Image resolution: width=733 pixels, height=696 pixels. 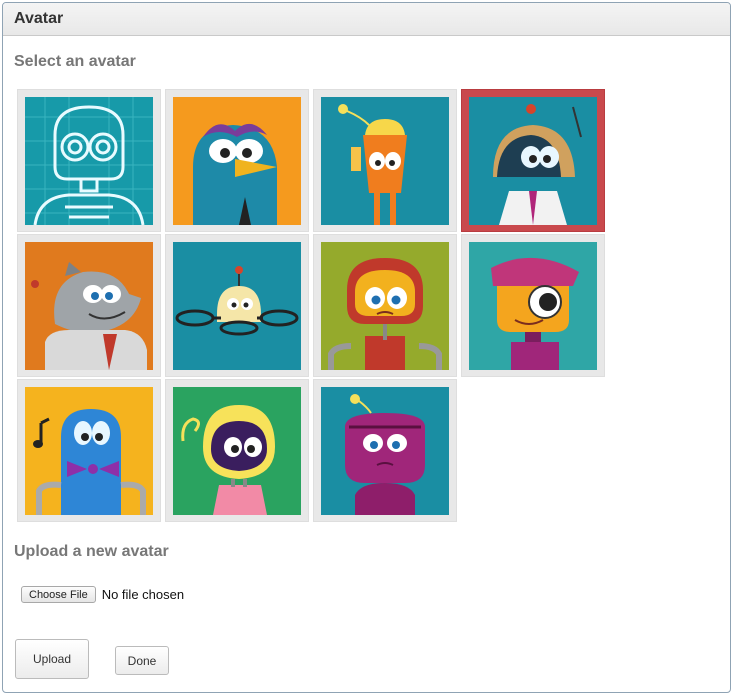 I want to click on robot-outline-avatar-icon, so click(x=89, y=160).